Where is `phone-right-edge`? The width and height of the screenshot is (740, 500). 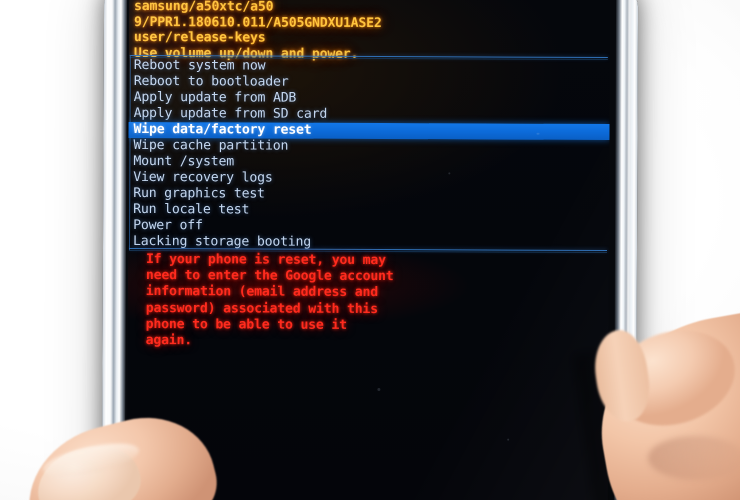
phone-right-edge is located at coordinates (626, 250).